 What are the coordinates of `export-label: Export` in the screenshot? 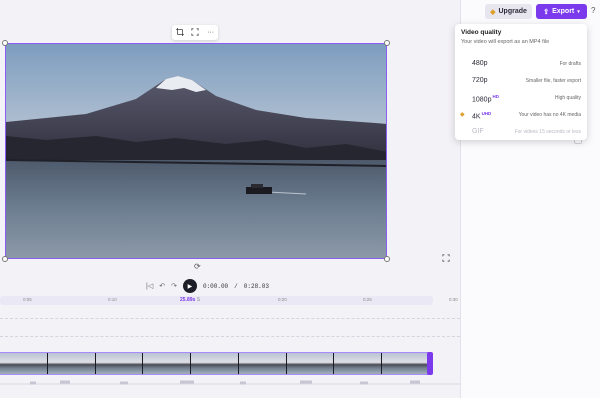 It's located at (563, 11).